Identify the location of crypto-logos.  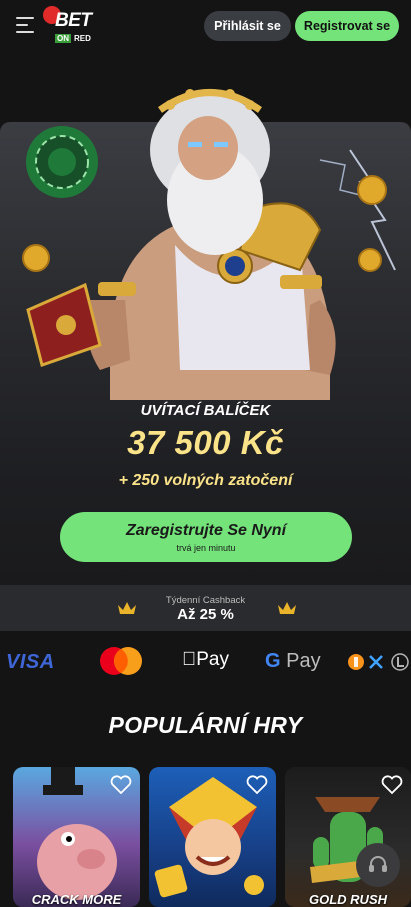
(378, 662).